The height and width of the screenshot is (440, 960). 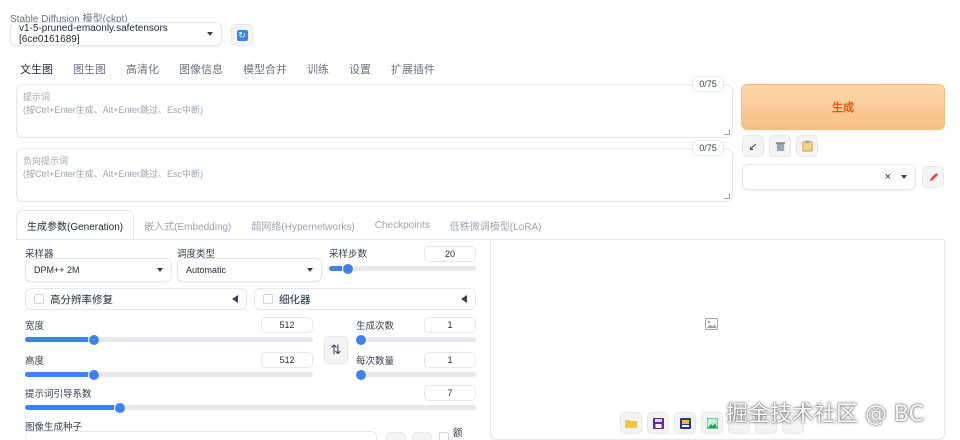 I want to click on save-button, so click(x=658, y=423).